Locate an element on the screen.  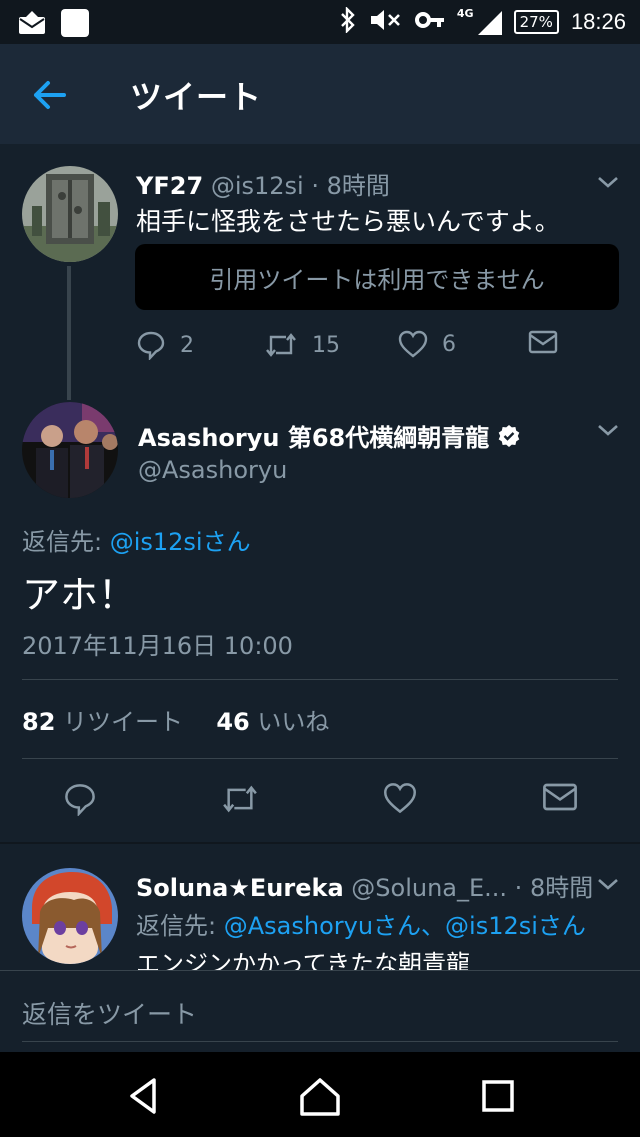
verified-badge-icon is located at coordinates (509, 435).